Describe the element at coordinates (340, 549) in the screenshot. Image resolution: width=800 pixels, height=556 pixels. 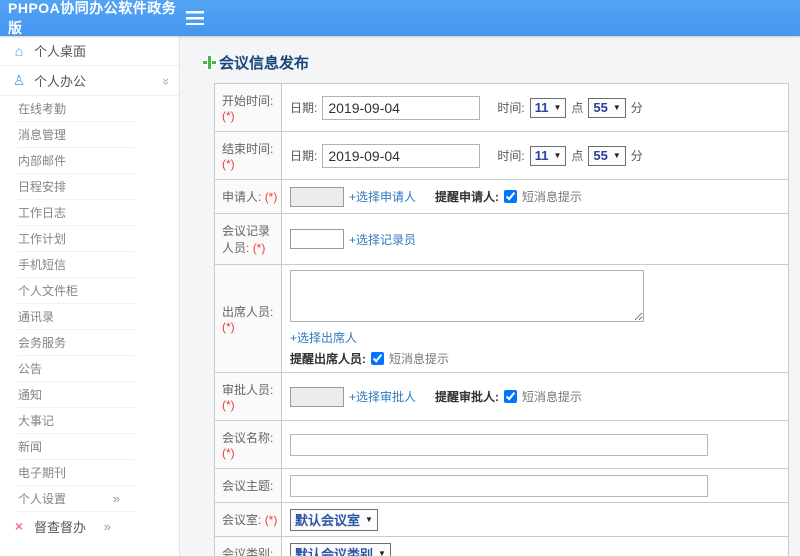
I see `meeting-type-select: 默认会议类别 ▼` at that location.